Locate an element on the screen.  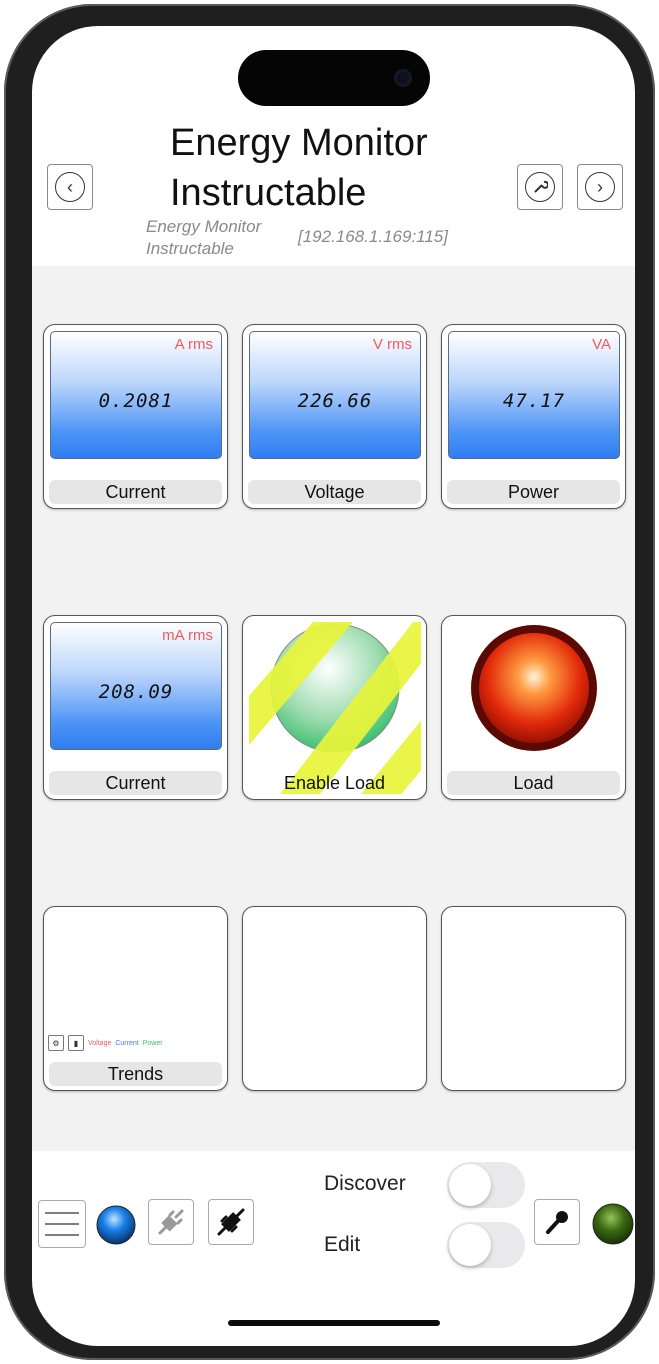
edit-label: Edit is located at coordinates (342, 1244).